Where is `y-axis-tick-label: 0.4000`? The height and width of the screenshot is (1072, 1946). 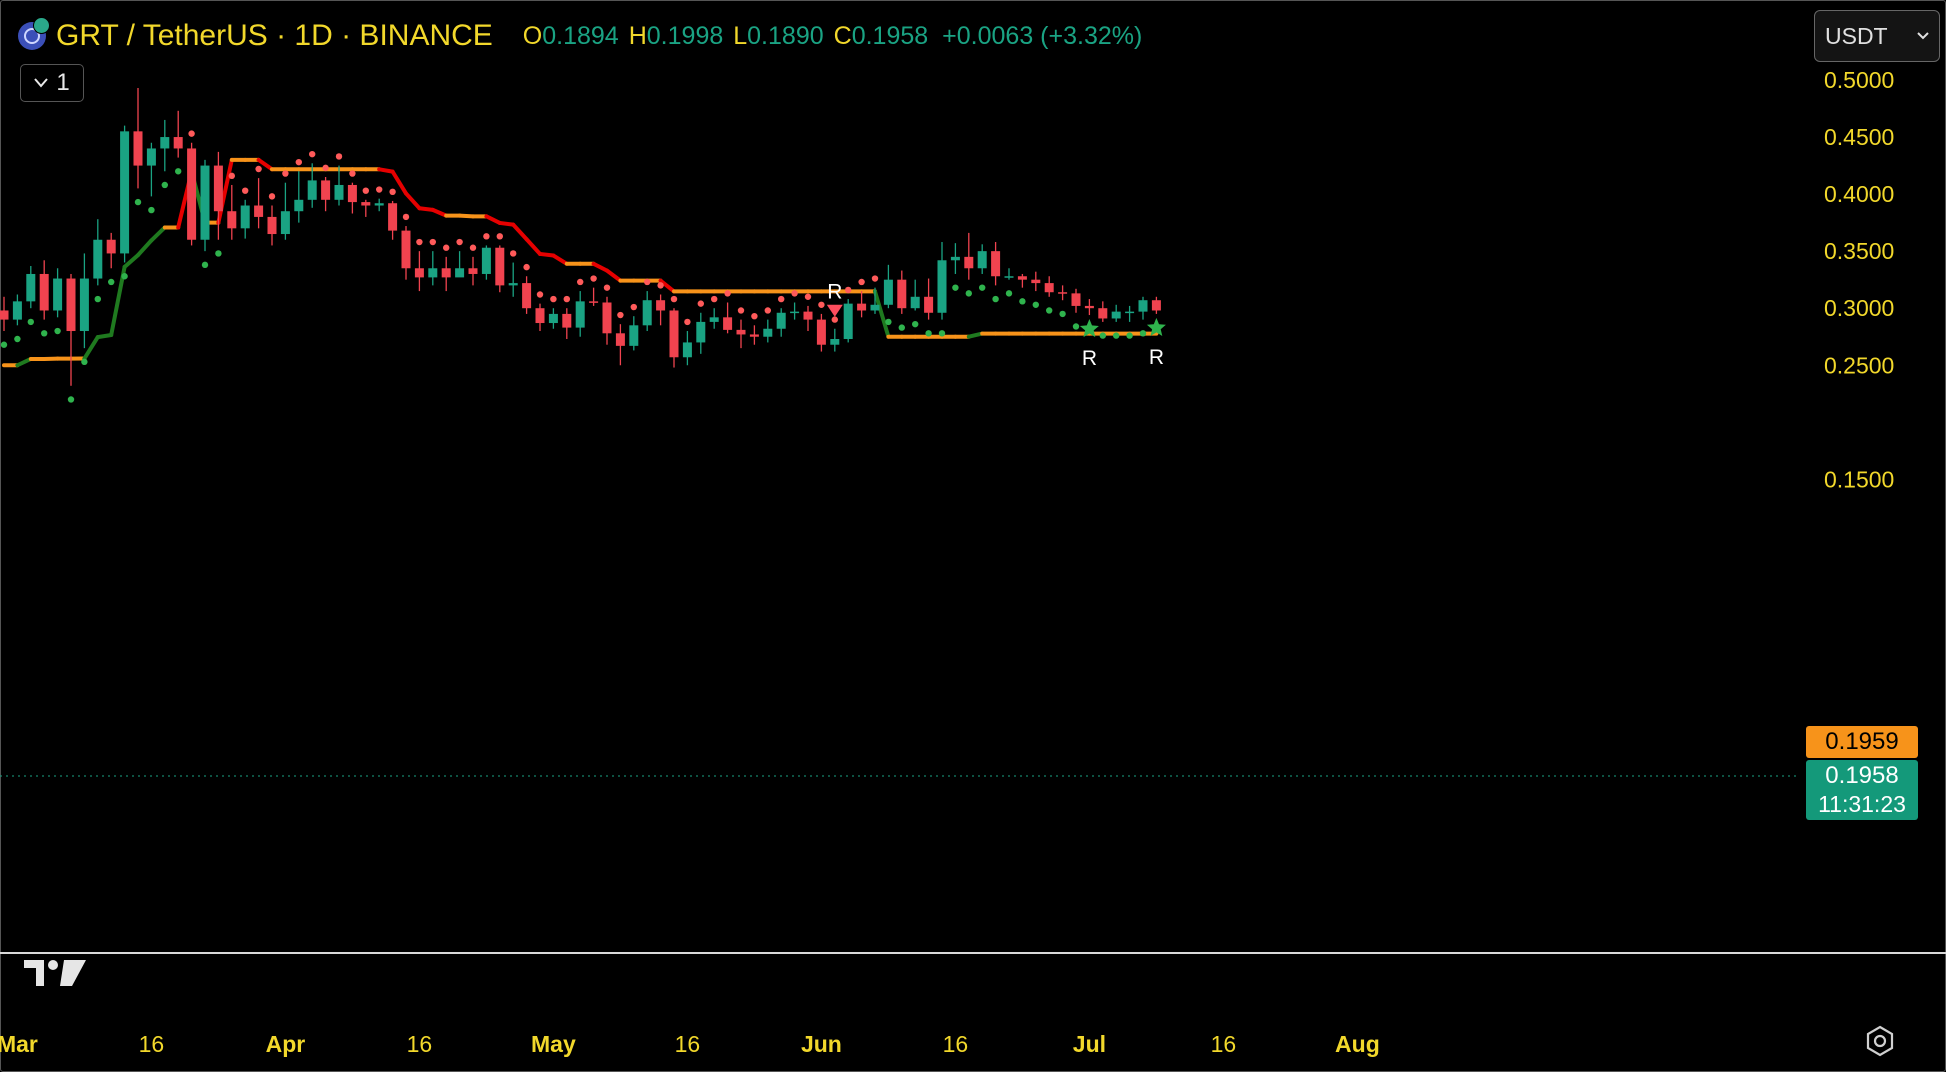 y-axis-tick-label: 0.4000 is located at coordinates (1859, 194).